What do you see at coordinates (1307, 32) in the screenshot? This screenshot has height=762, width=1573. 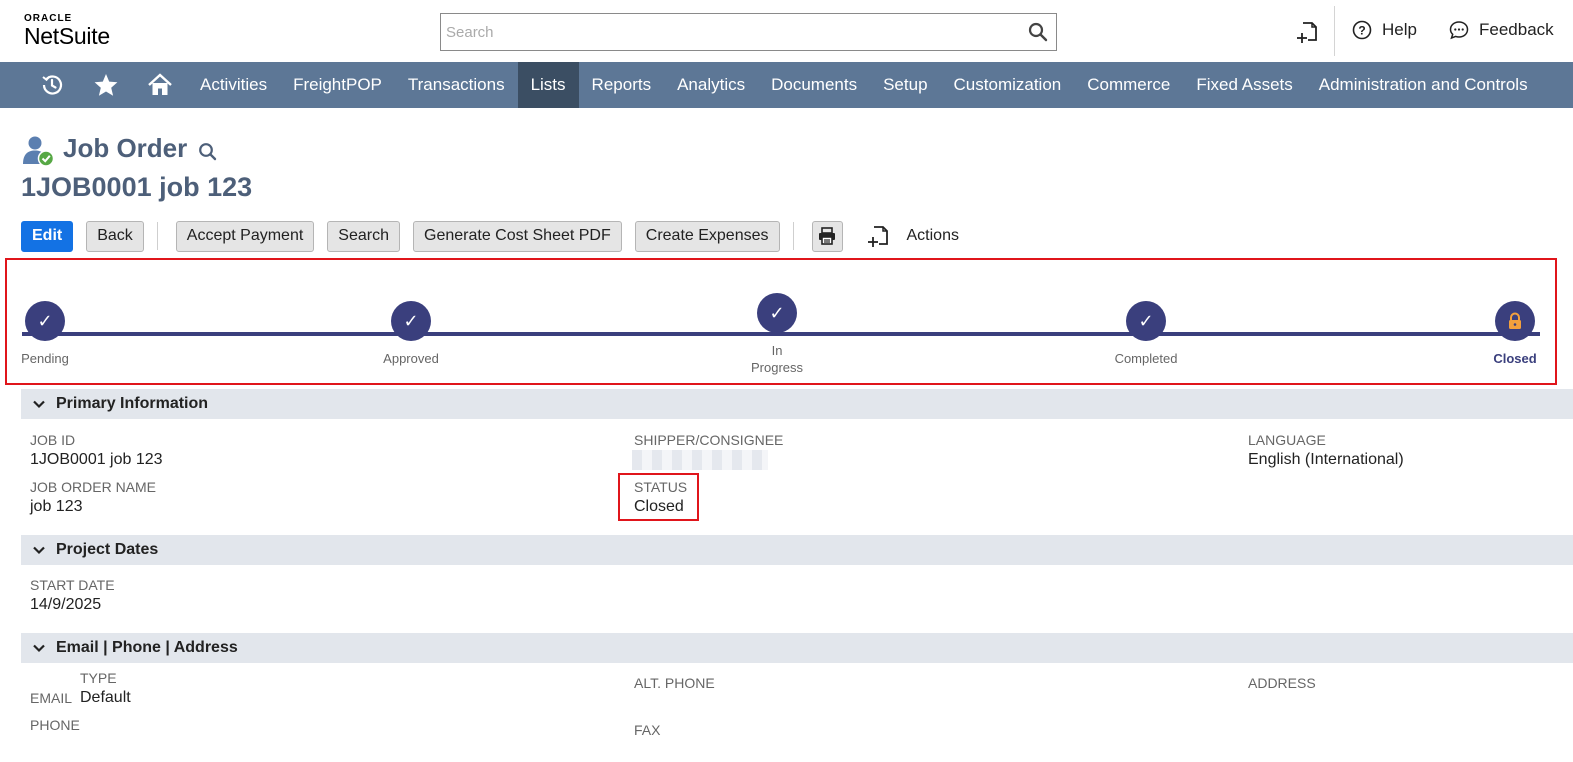 I see `create-new-icon` at bounding box center [1307, 32].